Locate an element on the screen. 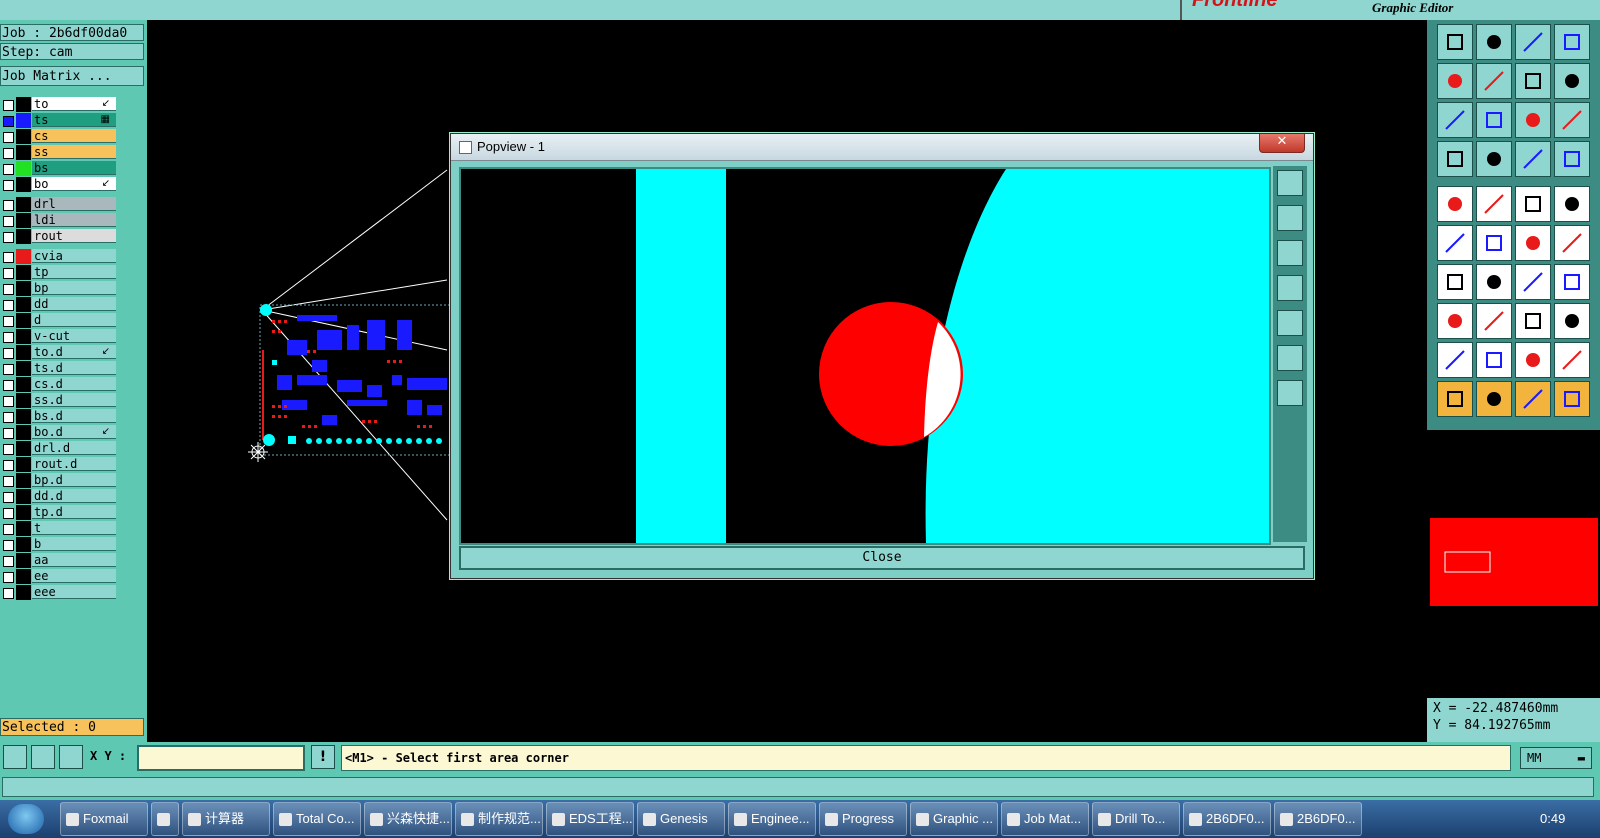  layer-row: to.d ↙ is located at coordinates (59, 352).